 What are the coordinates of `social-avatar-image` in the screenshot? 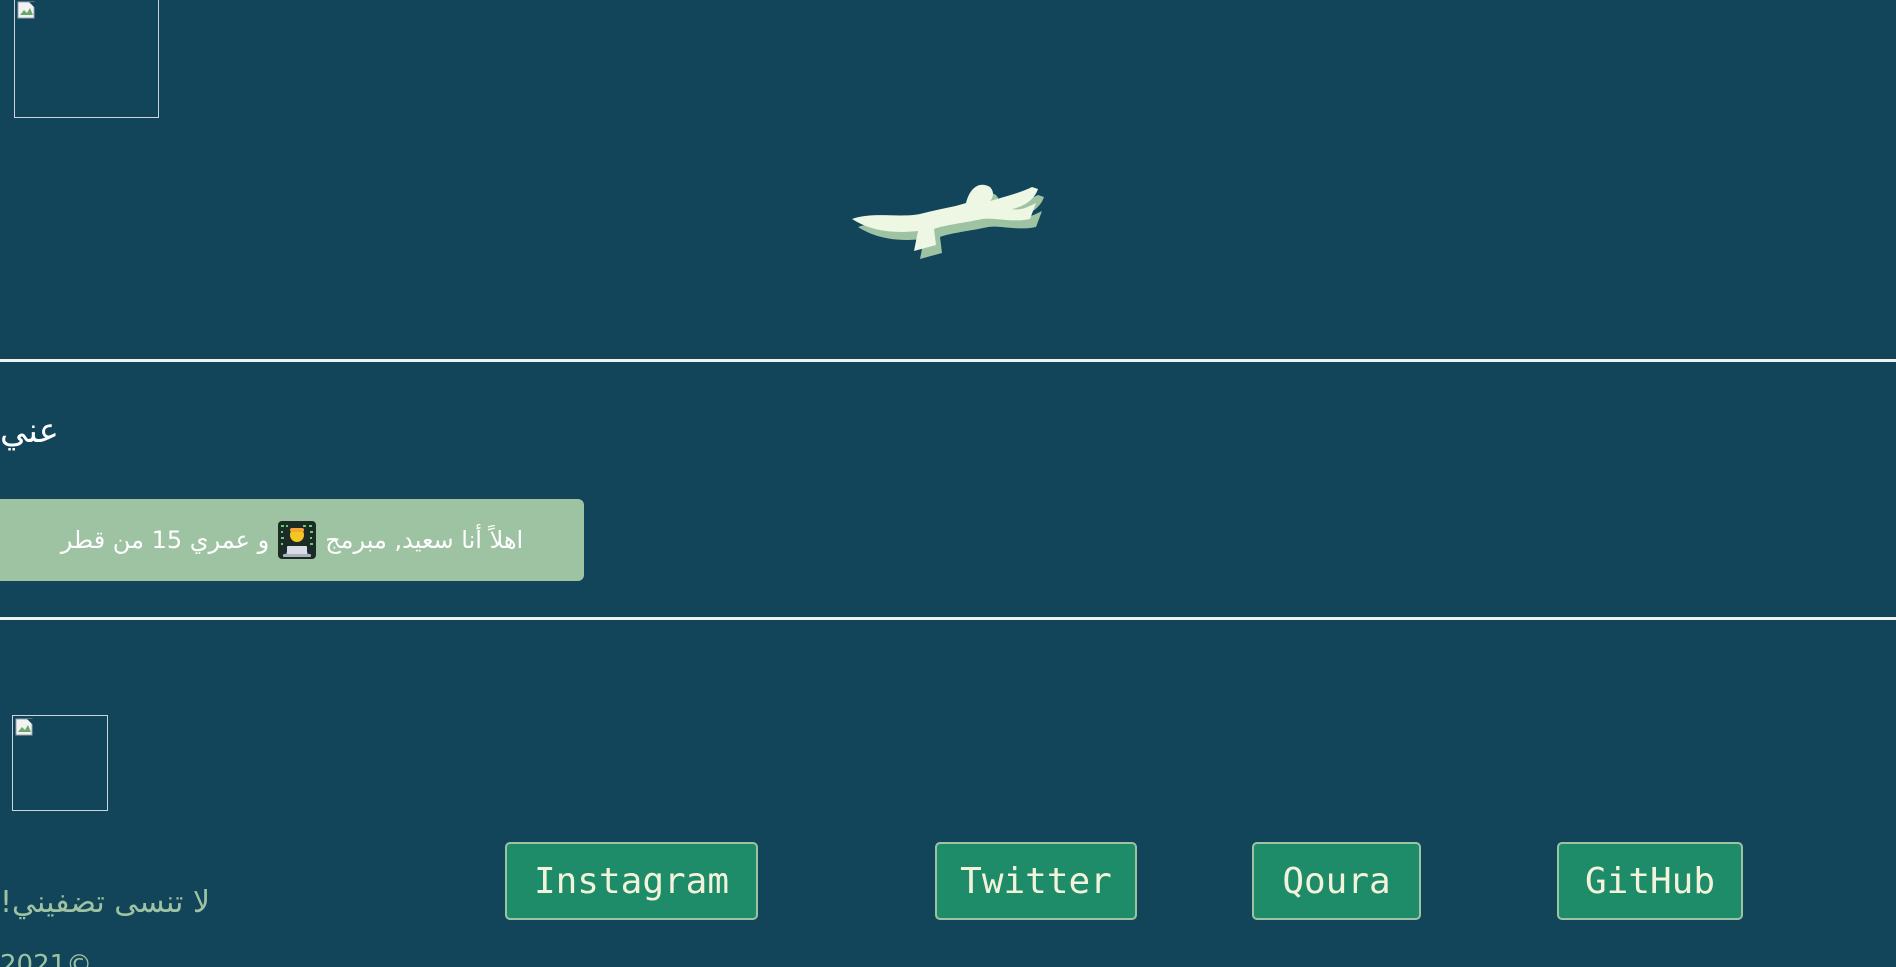 It's located at (60, 763).